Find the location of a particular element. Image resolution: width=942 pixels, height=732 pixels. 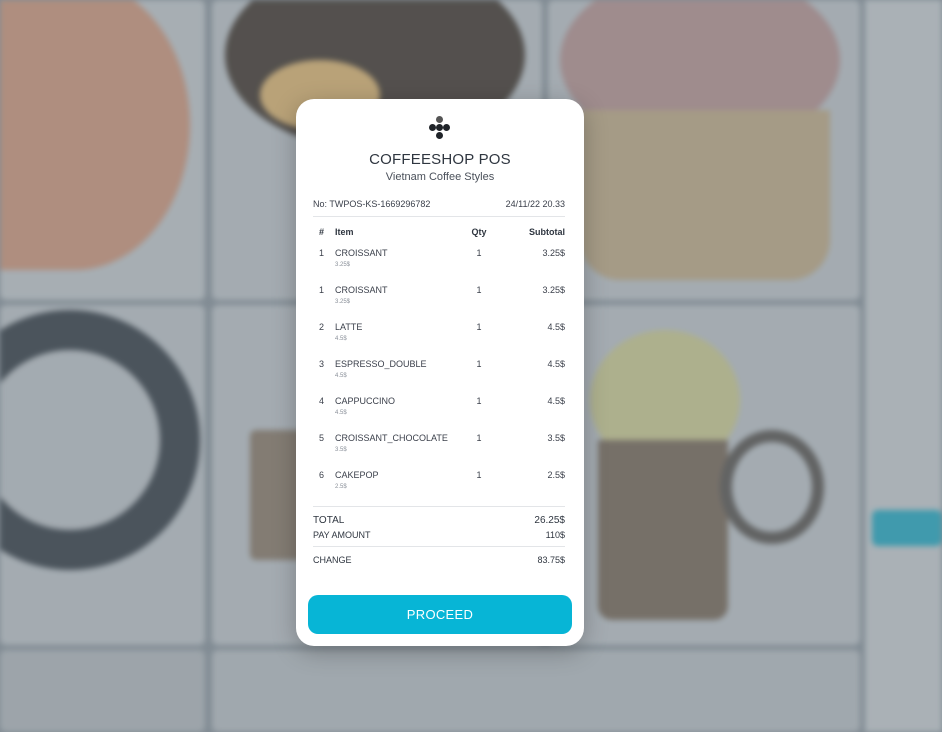

row-number: 4 is located at coordinates (322, 401).